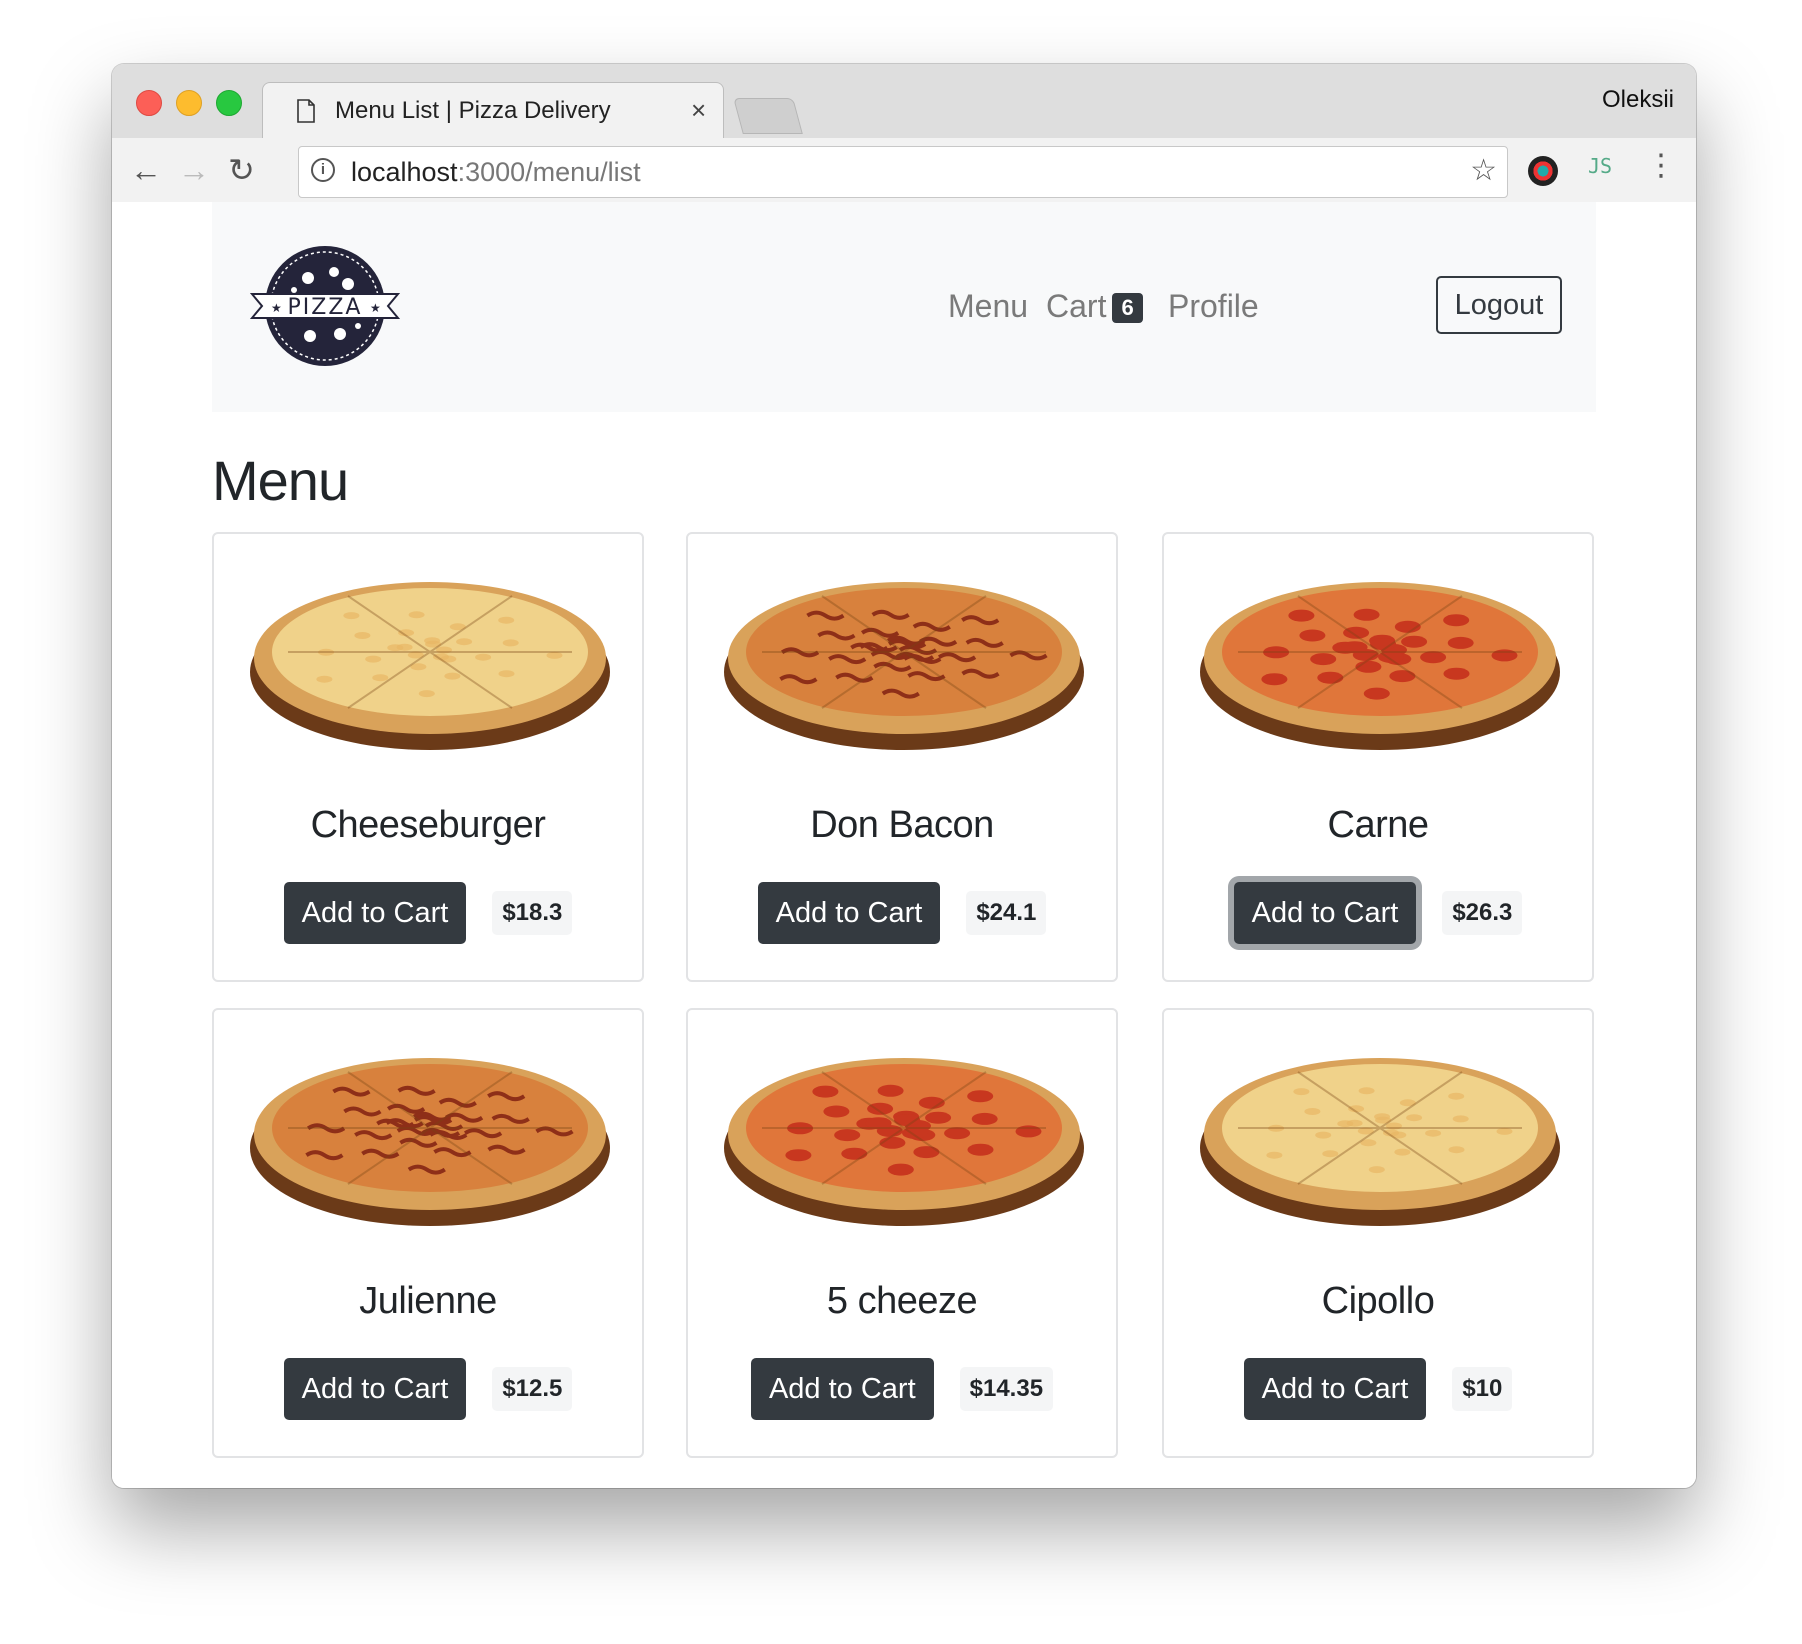 The width and height of the screenshot is (1802, 1644). Describe the element at coordinates (428, 1233) in the screenshot. I see `menu-card: Julienne Add to Cart $12.5` at that location.